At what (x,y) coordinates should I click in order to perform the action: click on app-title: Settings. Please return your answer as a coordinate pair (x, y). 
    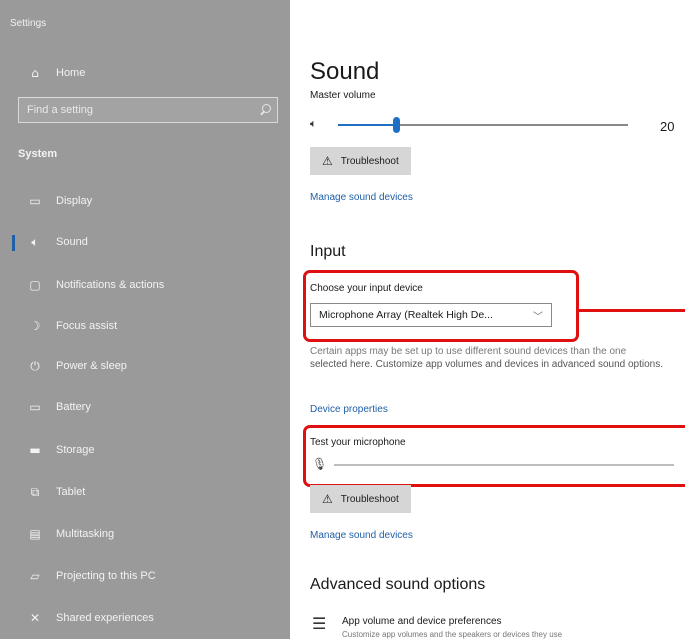
    Looking at the image, I should click on (28, 23).